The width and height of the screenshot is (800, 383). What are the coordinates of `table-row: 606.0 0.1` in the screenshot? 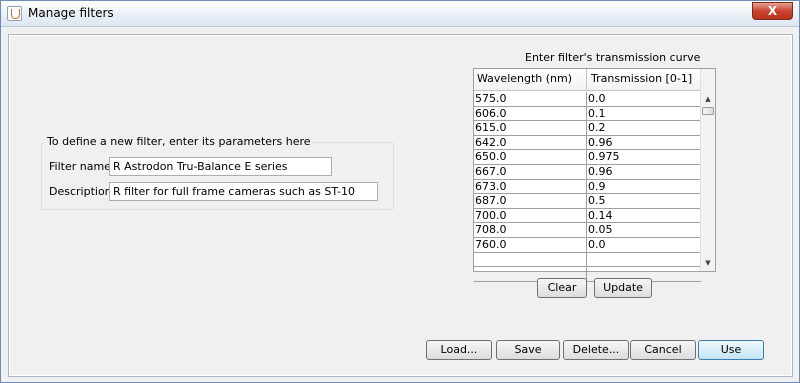 It's located at (587, 114).